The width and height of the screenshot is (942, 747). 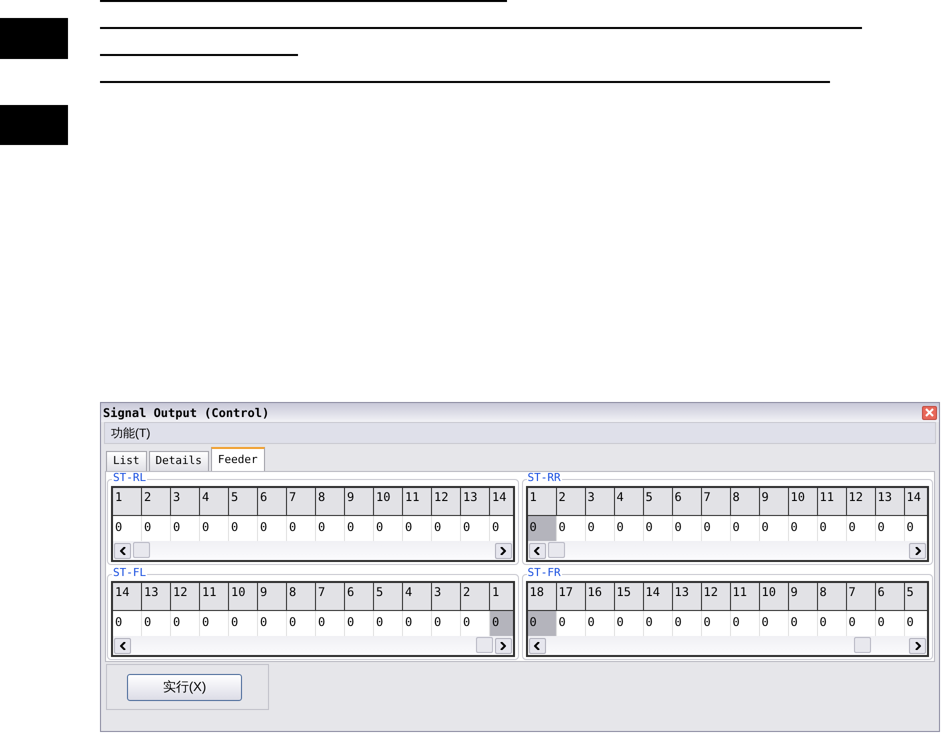 What do you see at coordinates (544, 572) in the screenshot?
I see `group-title: ST-FR` at bounding box center [544, 572].